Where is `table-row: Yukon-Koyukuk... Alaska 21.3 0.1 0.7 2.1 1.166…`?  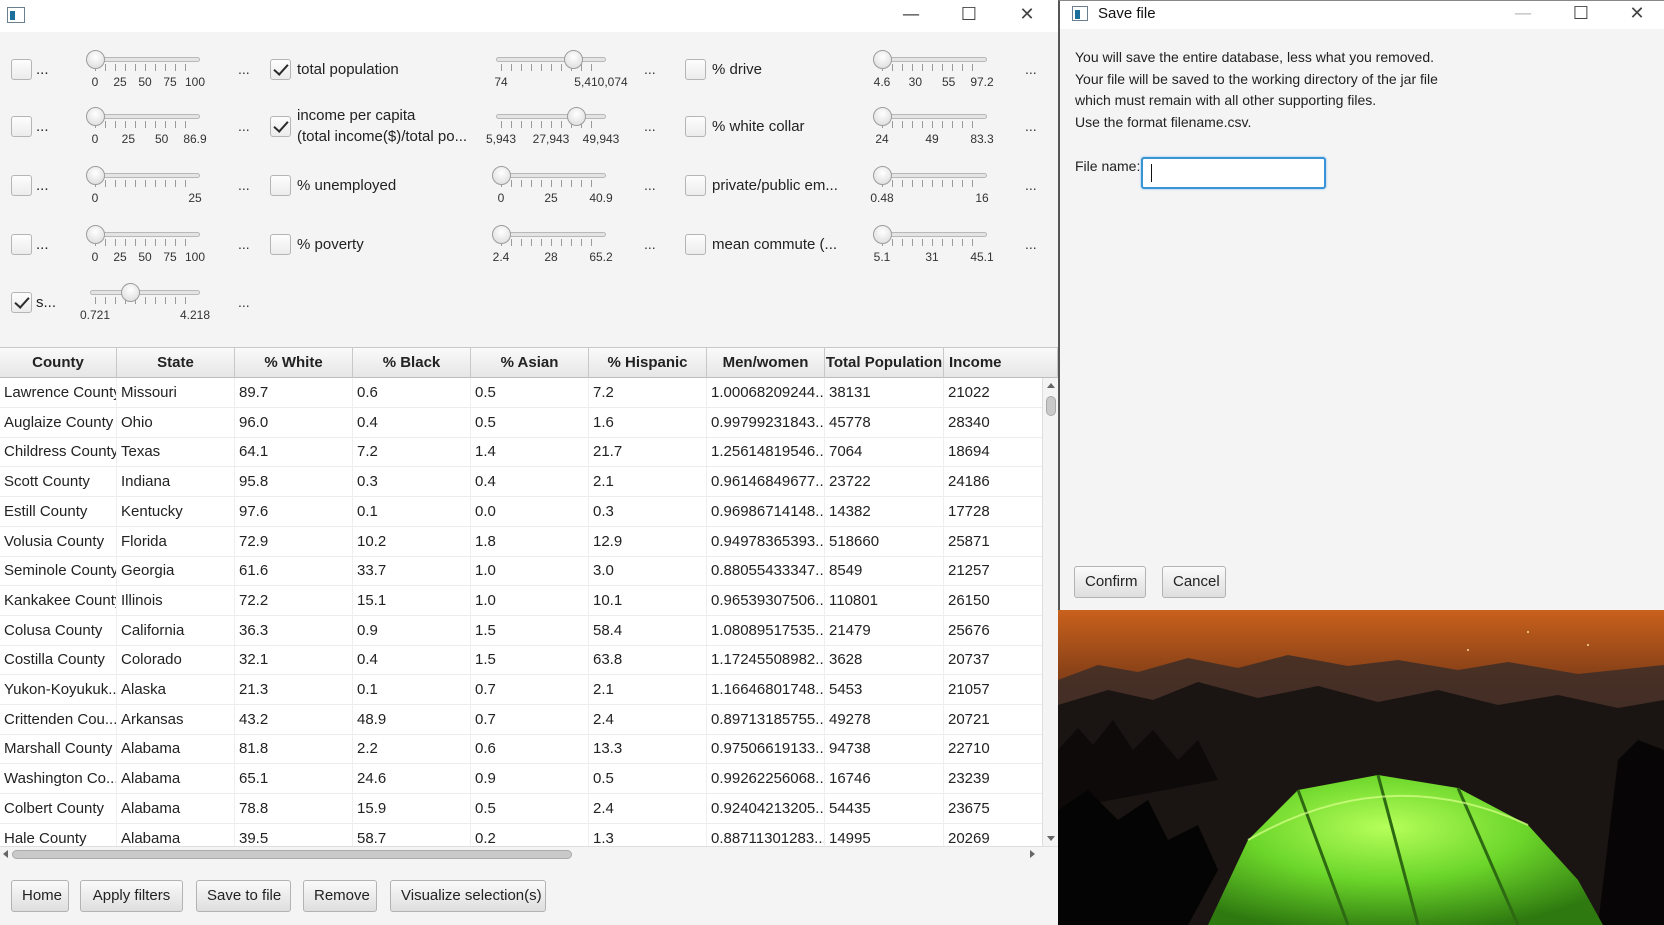 table-row: Yukon-Koyukuk... Alaska 21.3 0.1 0.7 2.1 1.166… is located at coordinates (521, 690).